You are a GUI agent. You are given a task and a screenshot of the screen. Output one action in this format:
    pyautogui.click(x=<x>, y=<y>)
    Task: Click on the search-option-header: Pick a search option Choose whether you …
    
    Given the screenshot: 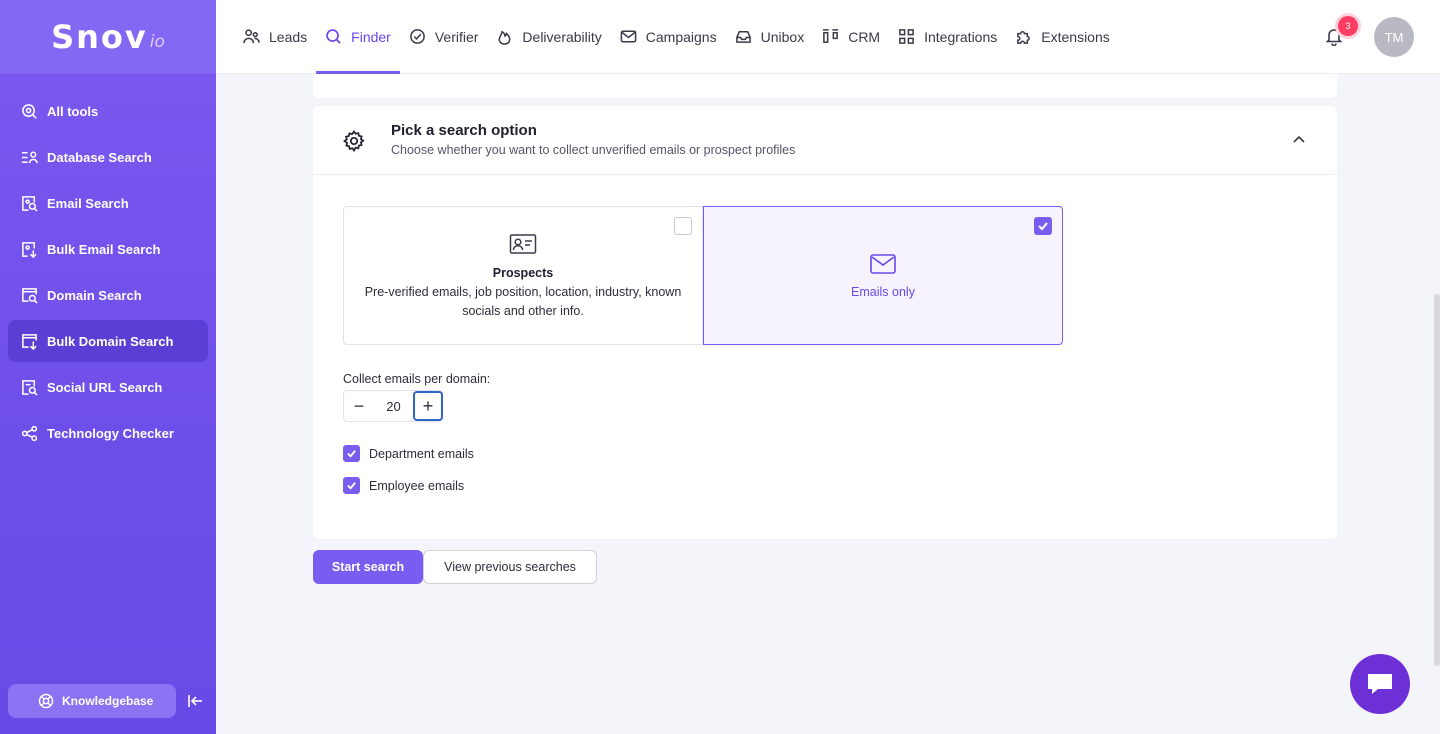 What is the action you would take?
    pyautogui.click(x=825, y=140)
    